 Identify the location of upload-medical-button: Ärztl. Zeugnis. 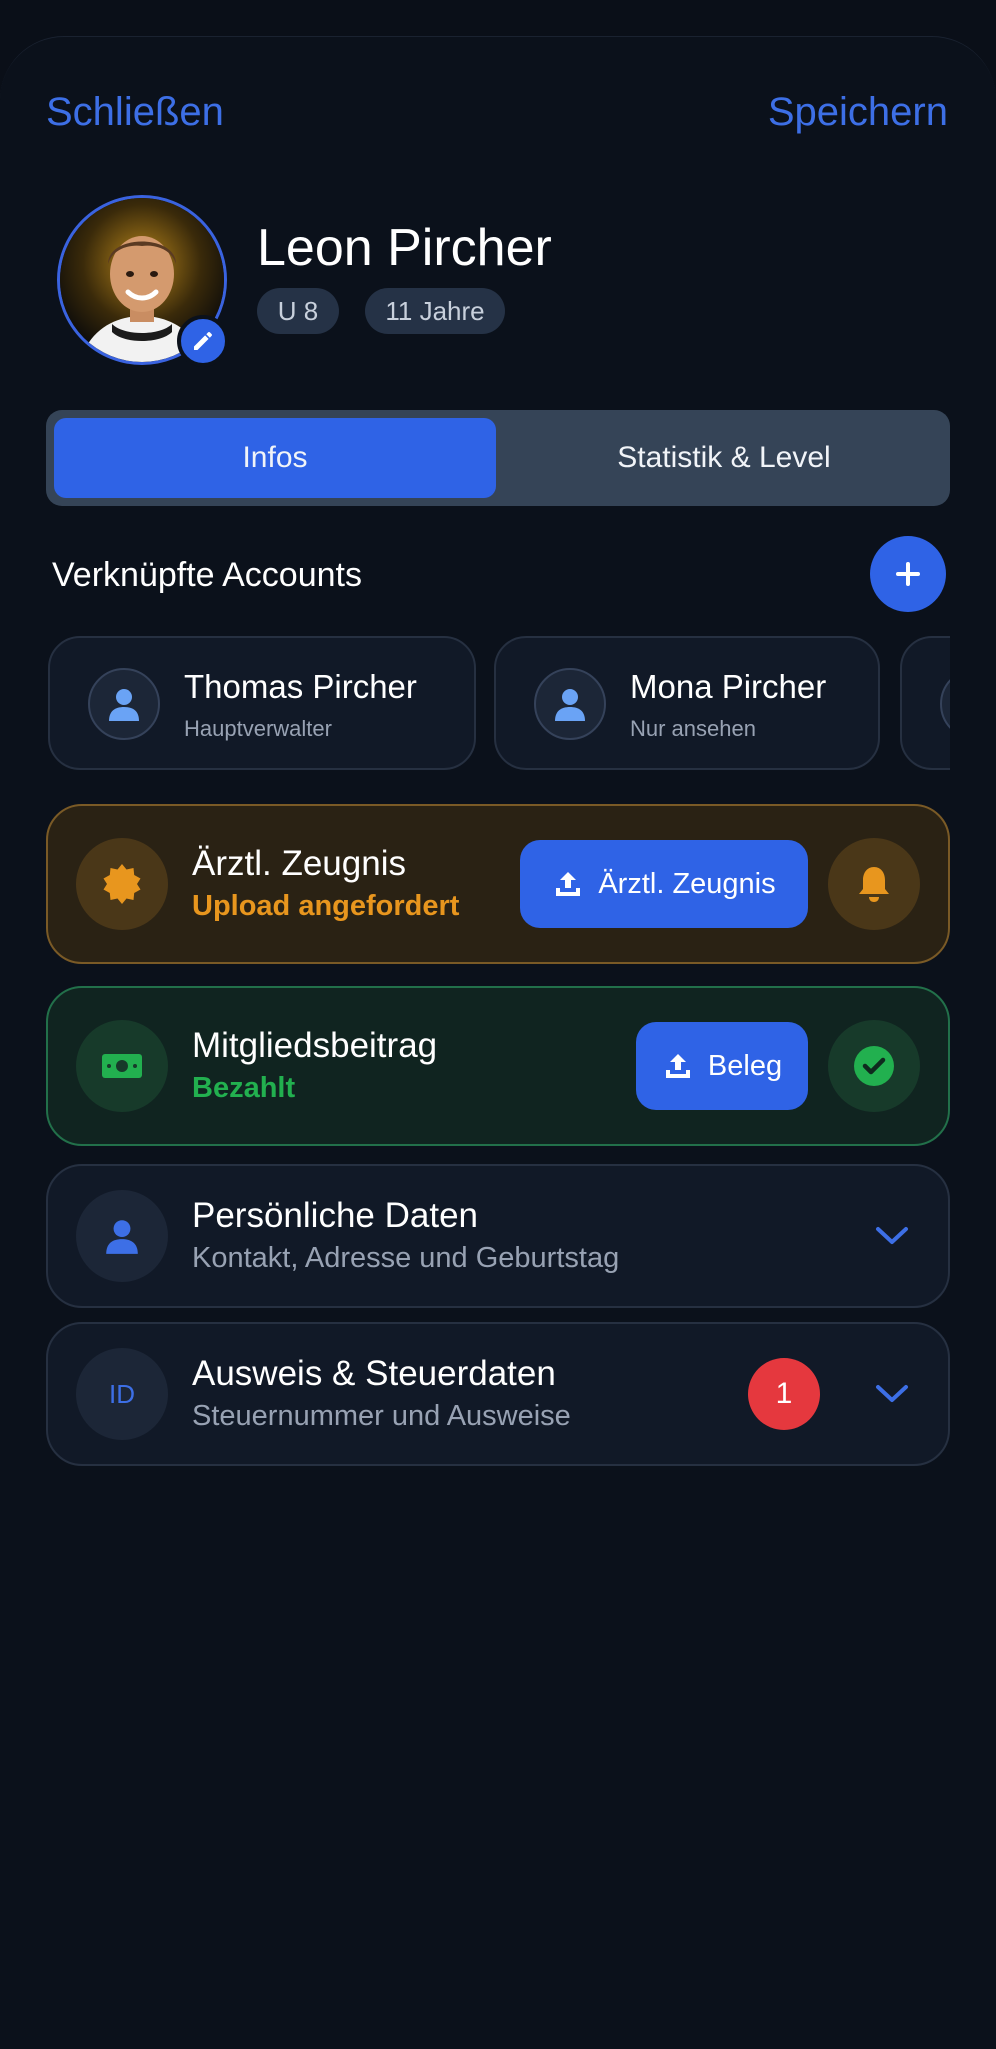
(664, 884).